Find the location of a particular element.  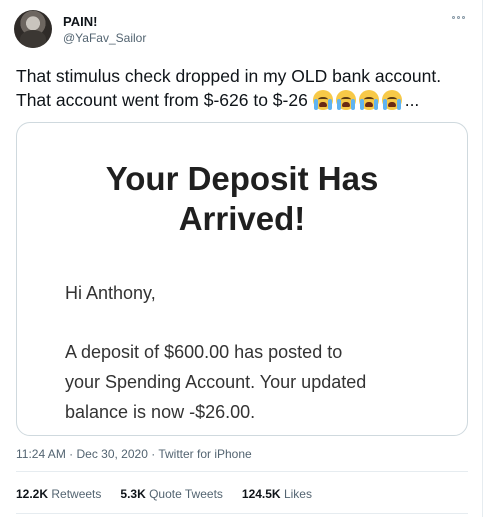

likes-stat: 124.5K Likes is located at coordinates (277, 494).